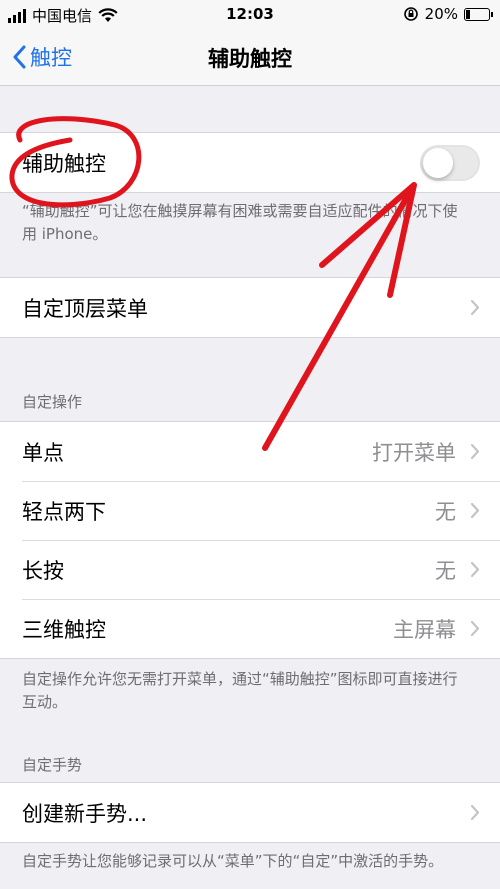 The height and width of the screenshot is (889, 500). Describe the element at coordinates (52, 402) in the screenshot. I see `custom-actions-header: 自定操作` at that location.